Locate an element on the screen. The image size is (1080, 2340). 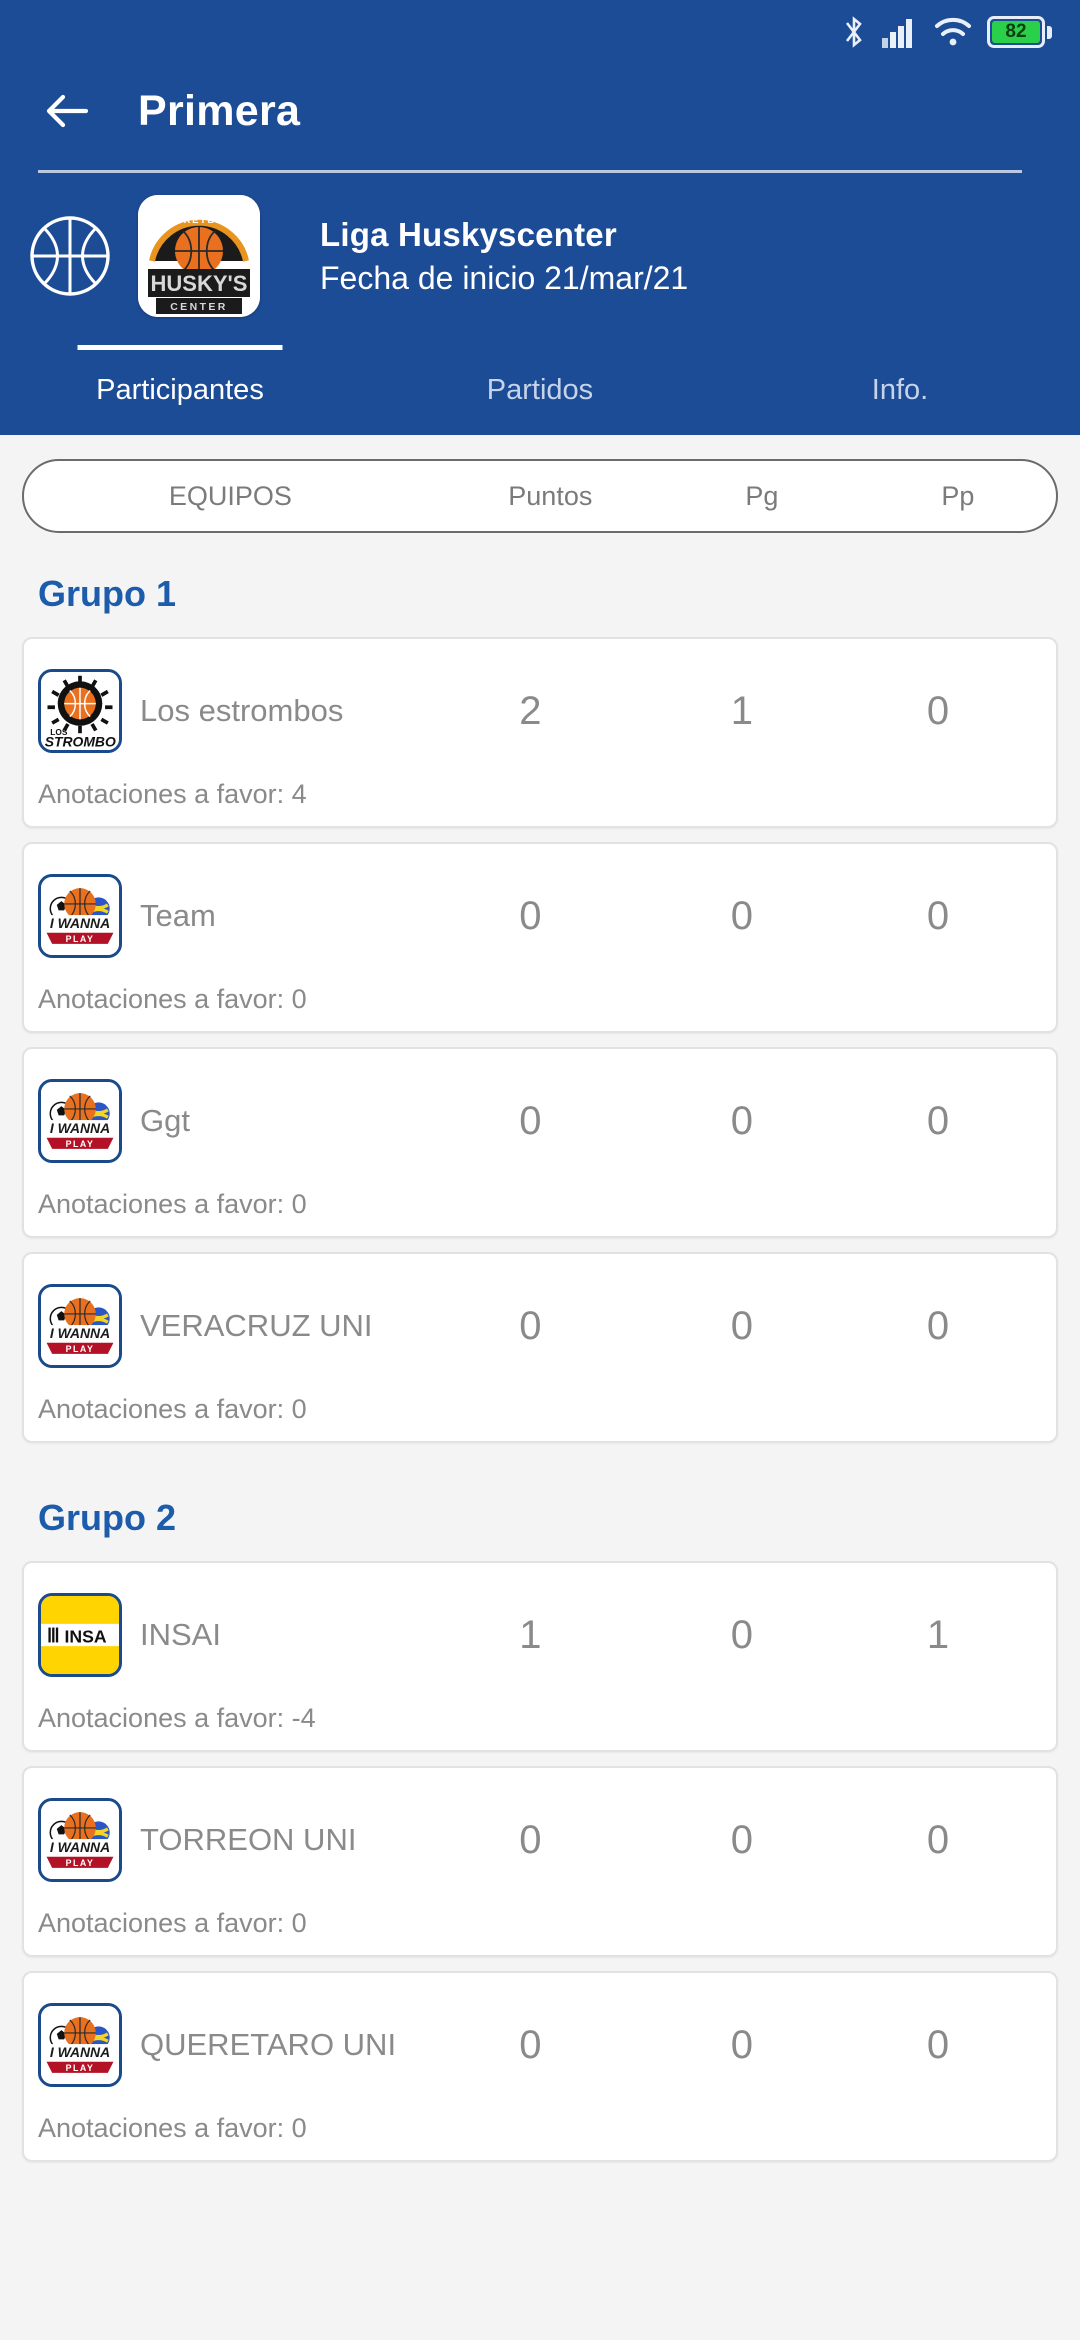
team-scored-for: Anotaciones a favor: 4 is located at coordinates (172, 794).